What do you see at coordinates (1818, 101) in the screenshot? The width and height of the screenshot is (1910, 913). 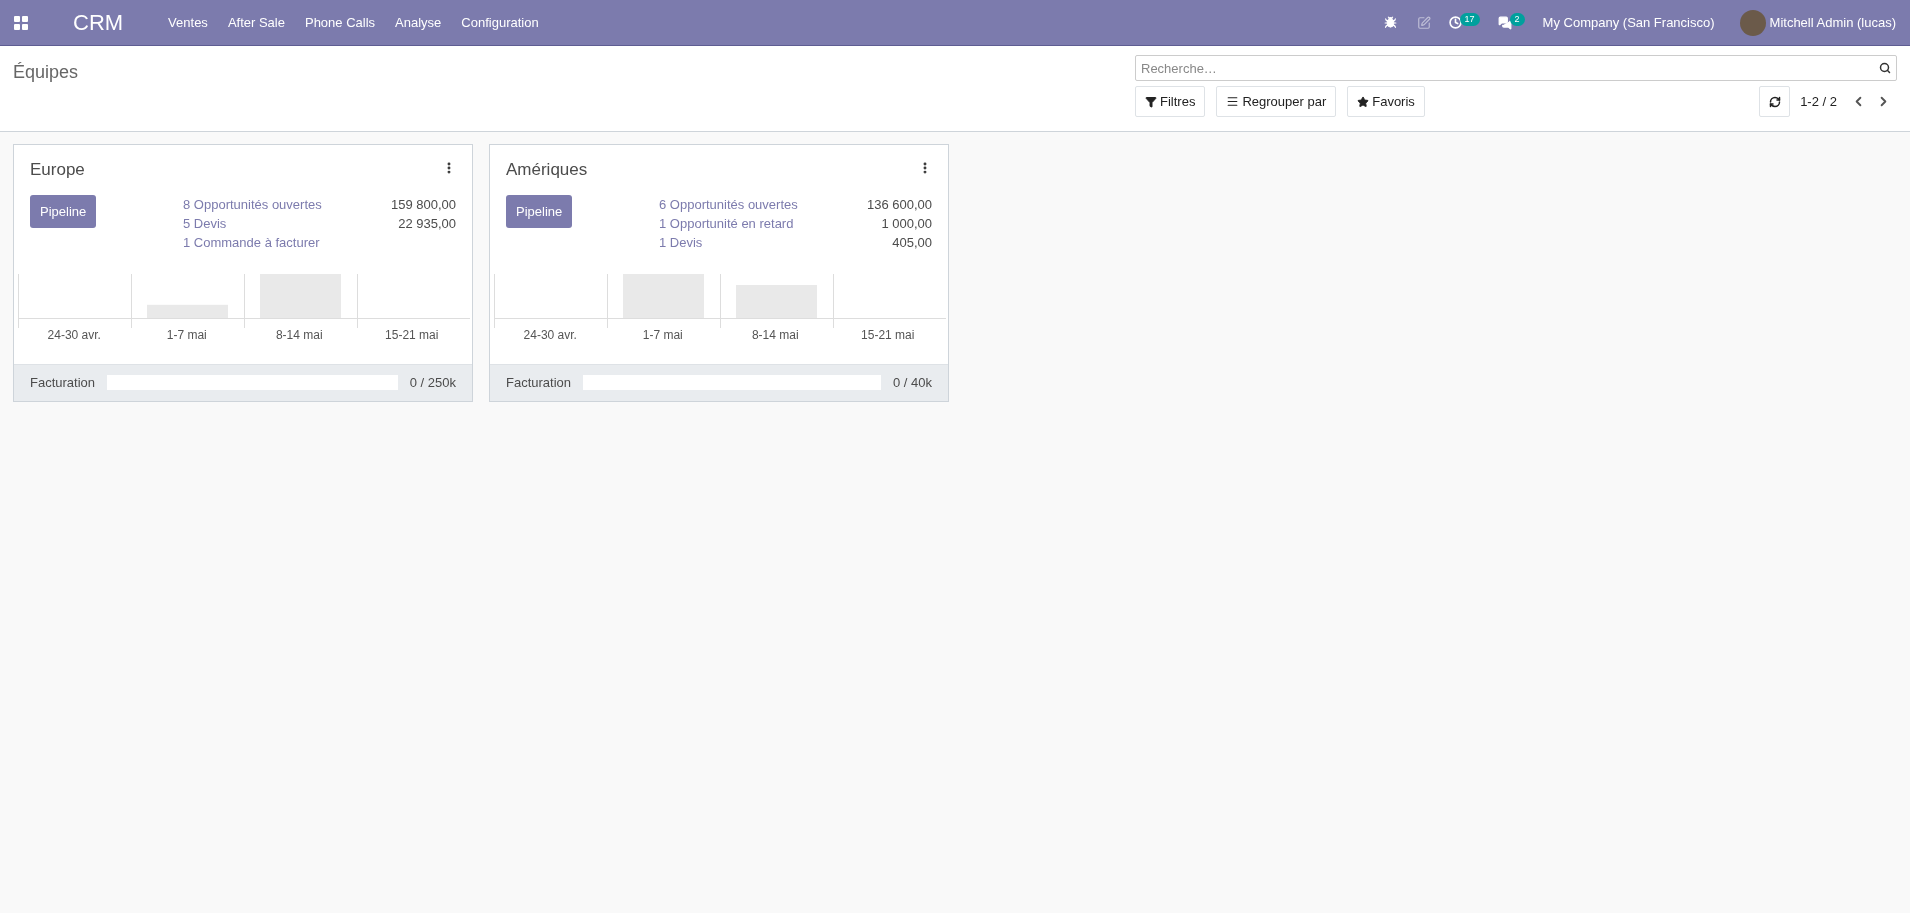 I see `pager-value: 1-2 / 2` at bounding box center [1818, 101].